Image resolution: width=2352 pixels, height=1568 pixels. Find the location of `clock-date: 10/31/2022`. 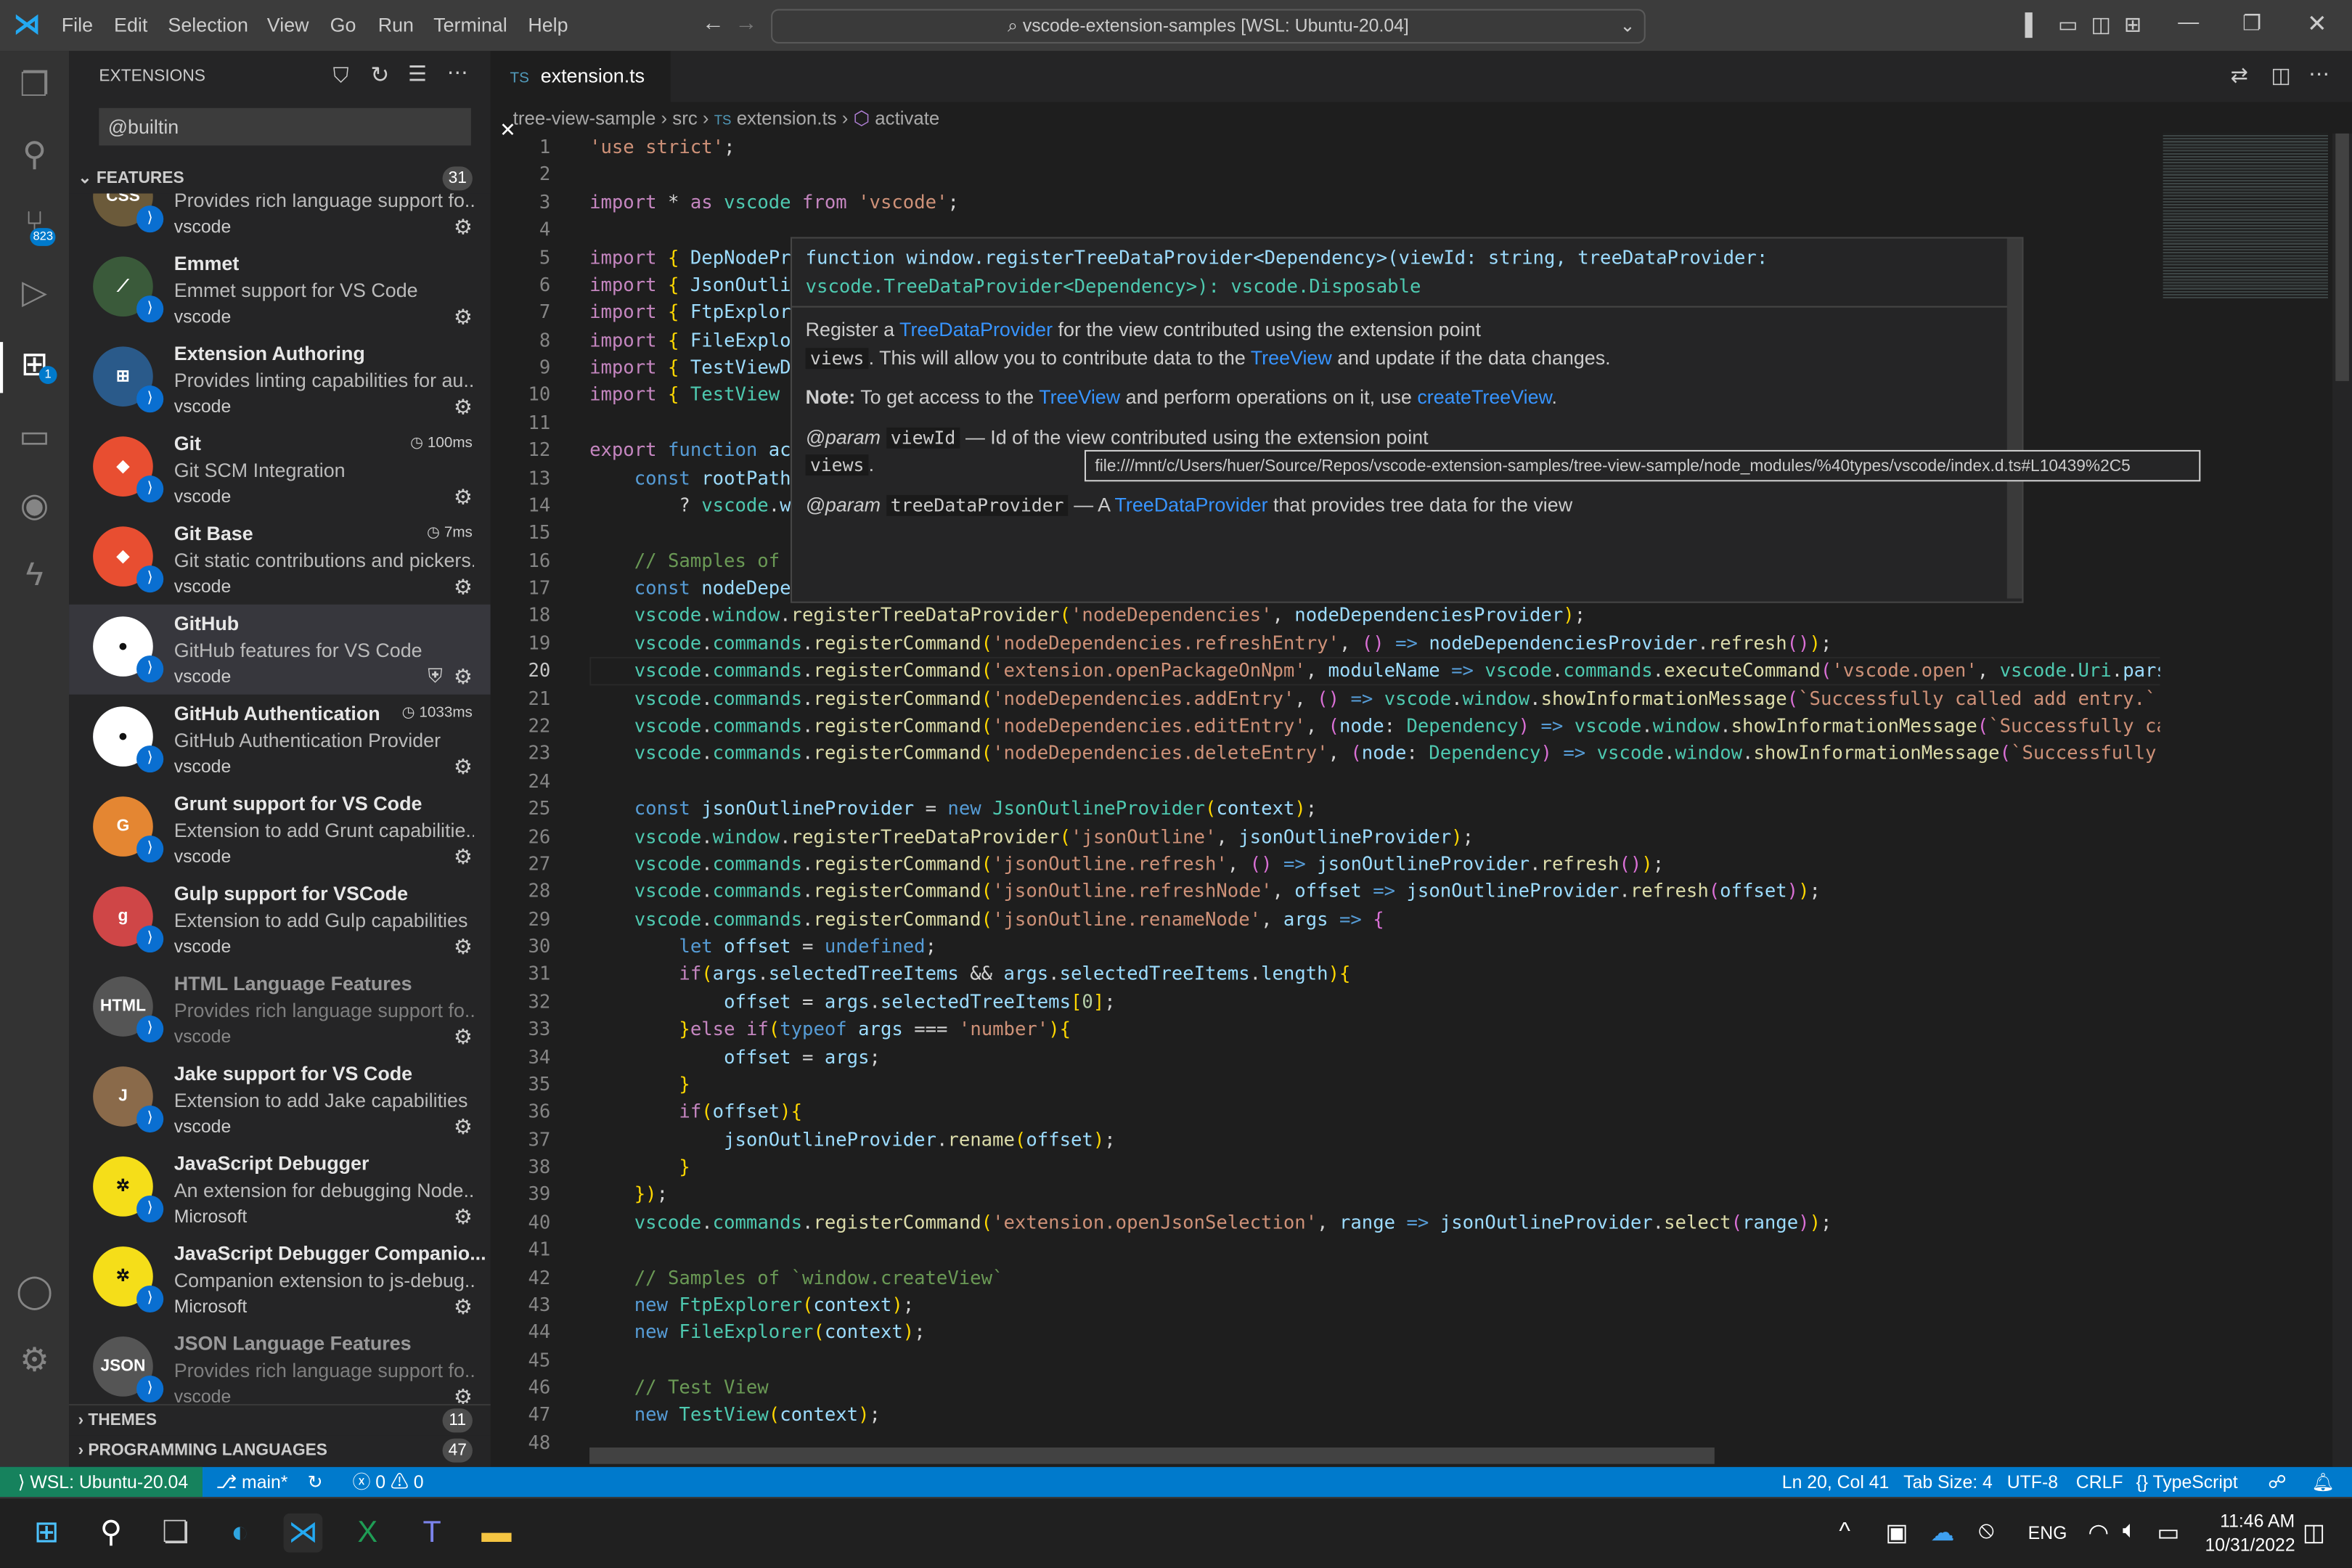

clock-date: 10/31/2022 is located at coordinates (2250, 1546).